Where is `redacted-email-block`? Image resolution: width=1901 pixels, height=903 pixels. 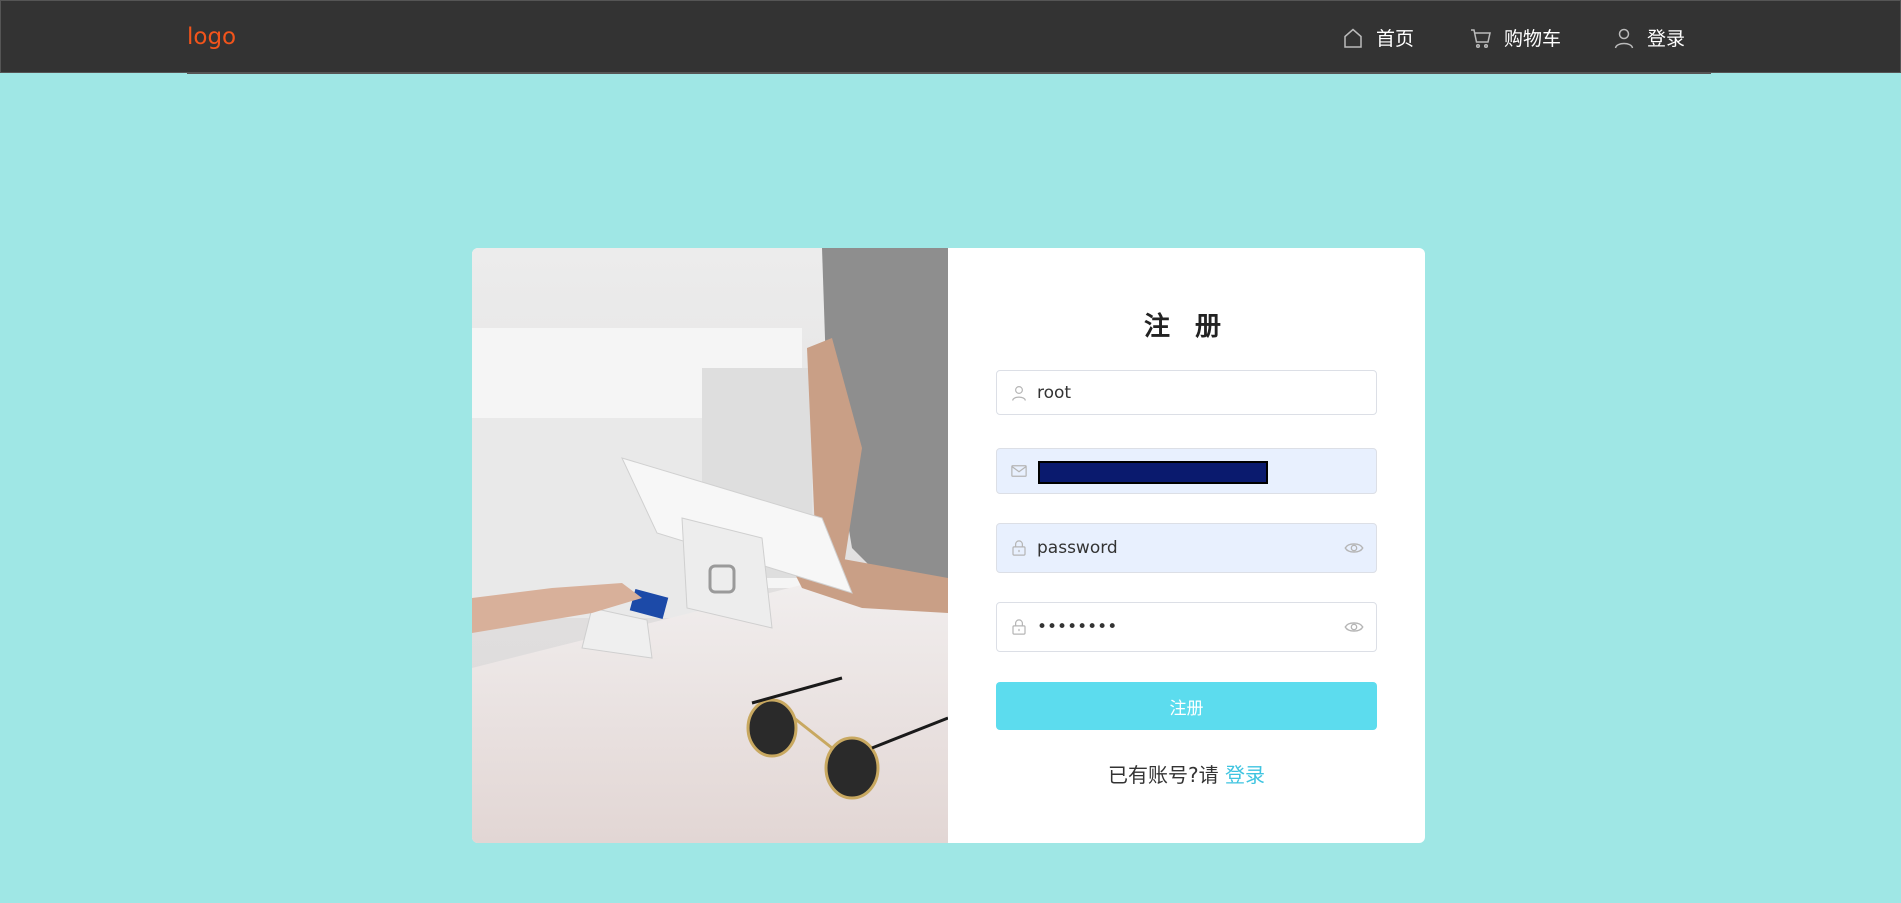
redacted-email-block is located at coordinates (1153, 472).